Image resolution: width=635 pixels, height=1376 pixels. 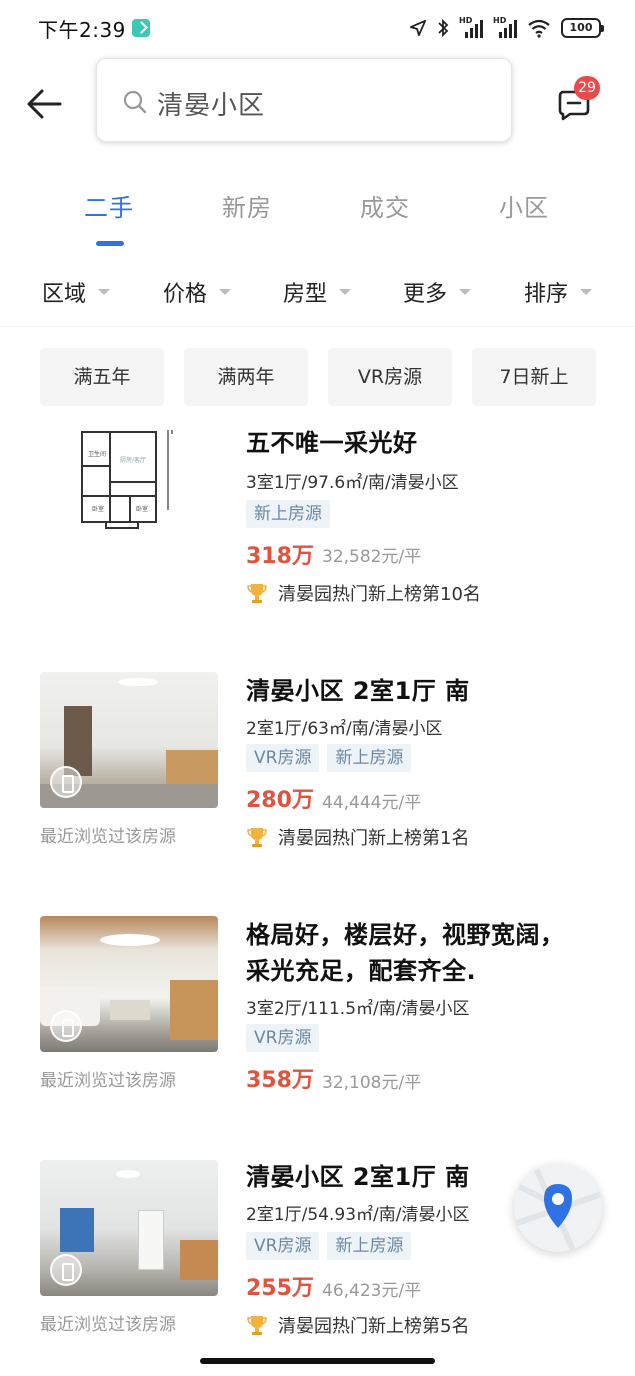 What do you see at coordinates (317, 28) in the screenshot?
I see `status-bar: 下午2:39 HD HD 100` at bounding box center [317, 28].